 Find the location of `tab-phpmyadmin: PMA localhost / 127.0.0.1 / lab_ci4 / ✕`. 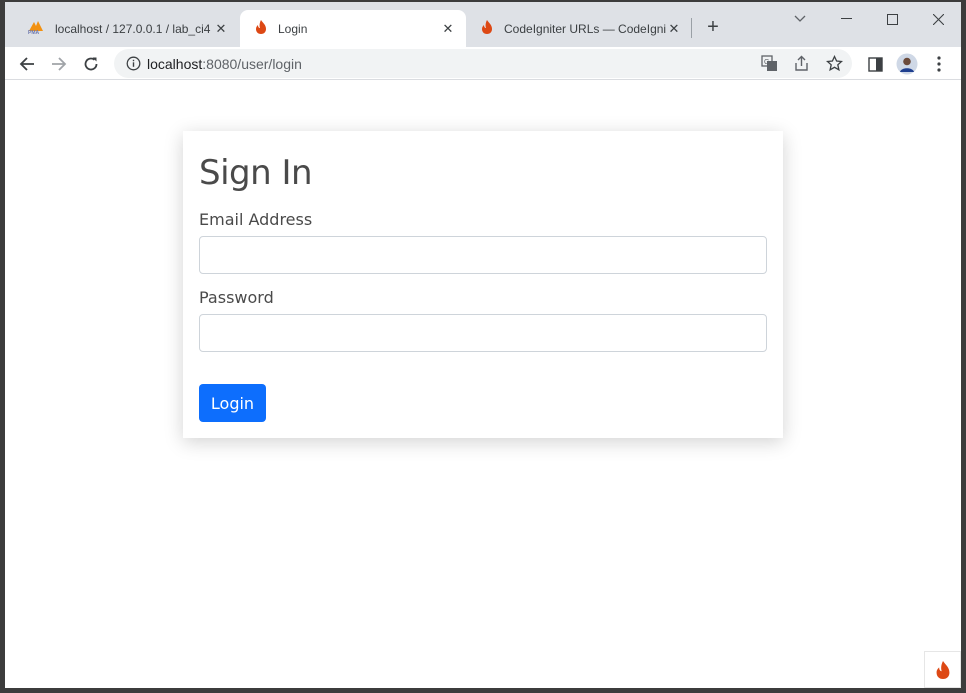

tab-phpmyadmin: PMA localhost / 127.0.0.1 / lab_ci4 / ✕ is located at coordinates (126, 28).